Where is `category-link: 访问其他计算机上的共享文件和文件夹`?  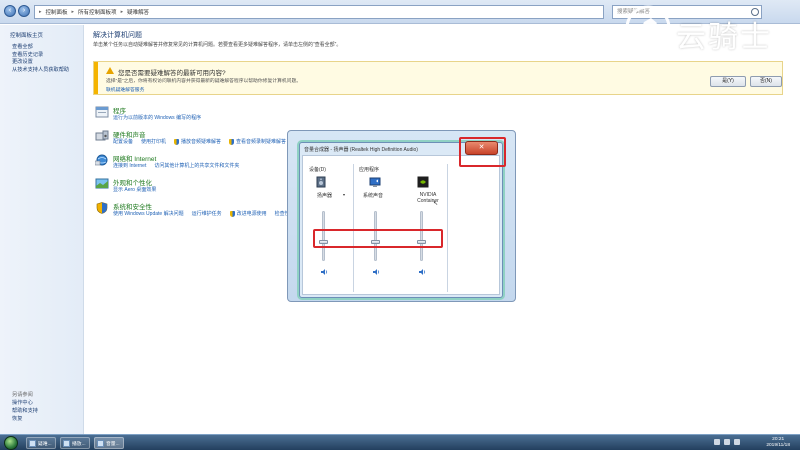
category-link: 访问其他计算机上的共享文件和文件夹 is located at coordinates (196, 165).